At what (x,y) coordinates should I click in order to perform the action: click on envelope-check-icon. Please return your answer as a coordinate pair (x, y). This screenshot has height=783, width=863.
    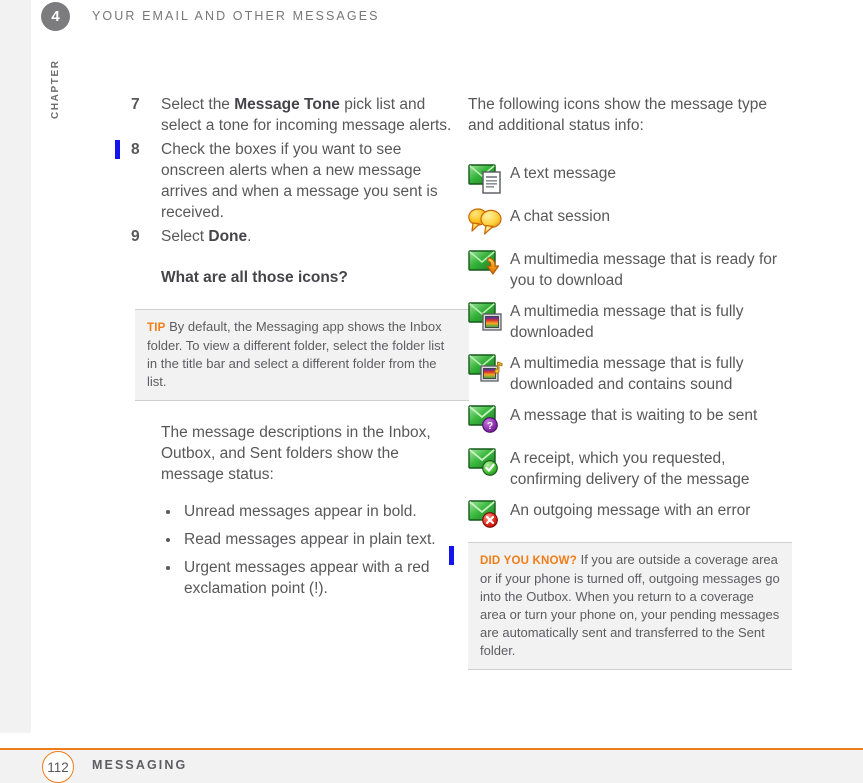
    Looking at the image, I should click on (489, 464).